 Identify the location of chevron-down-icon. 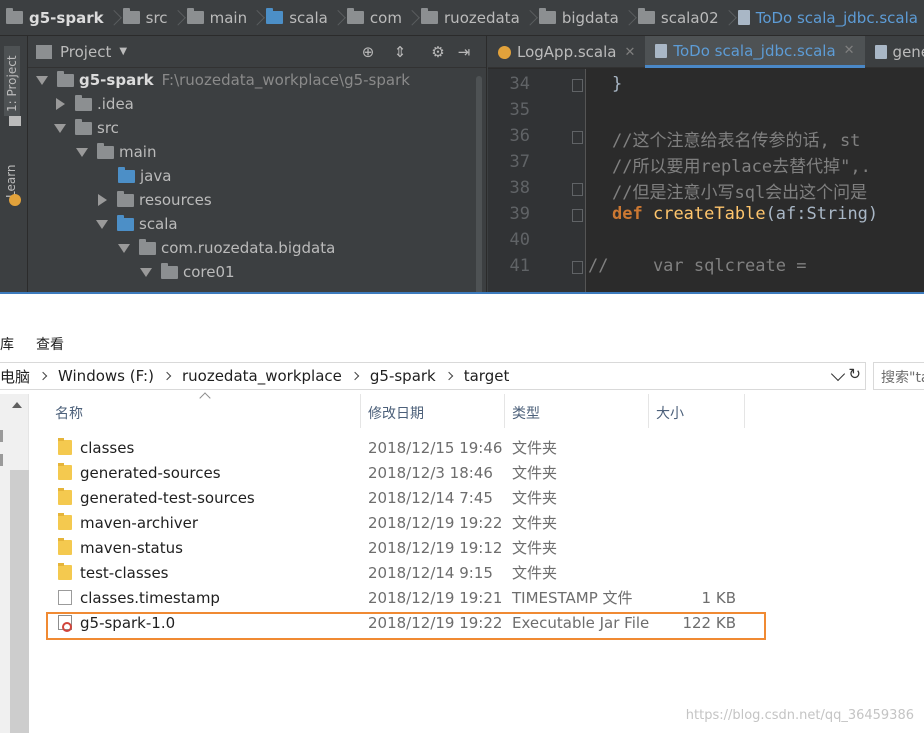
(838, 374).